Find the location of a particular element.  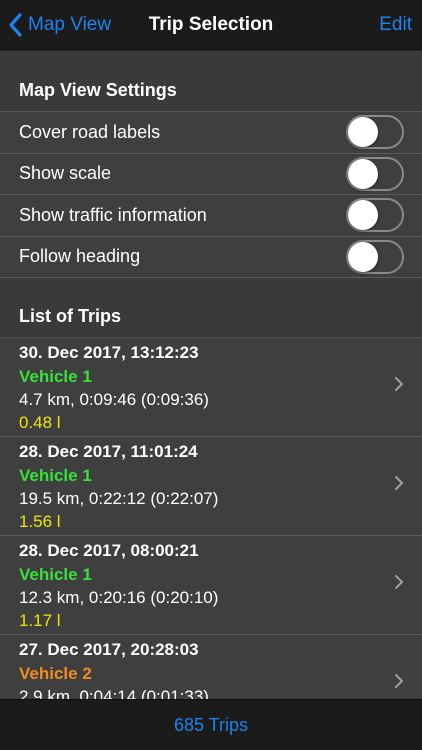

trip-fuel: 0.48 l is located at coordinates (40, 422).